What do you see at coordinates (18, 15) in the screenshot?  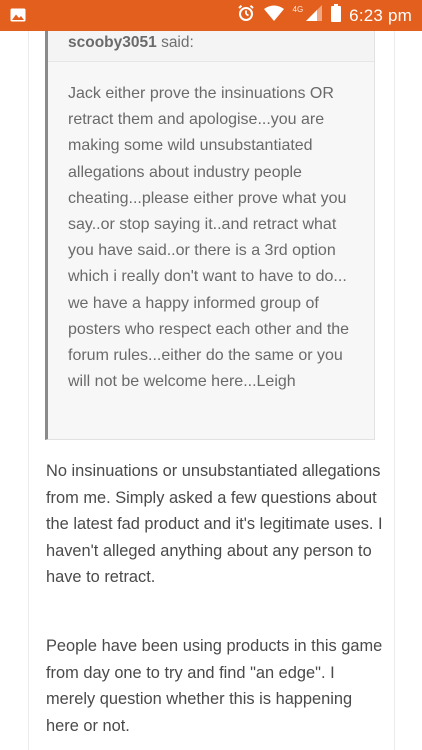 I see `image-icon` at bounding box center [18, 15].